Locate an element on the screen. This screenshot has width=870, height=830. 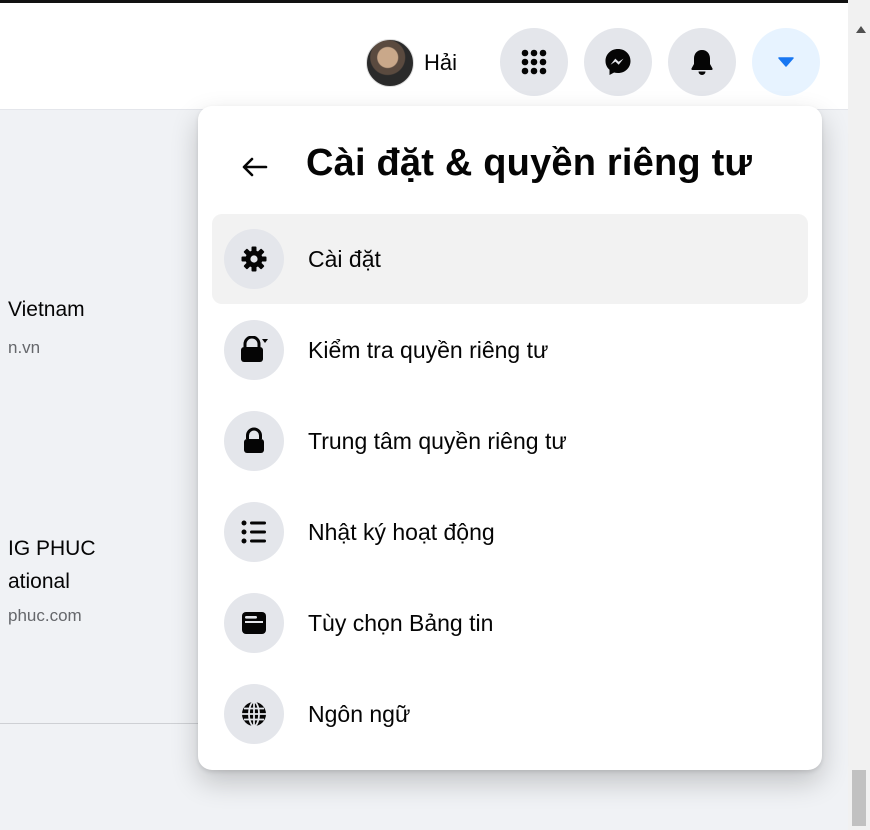
menu-item-label: Cài đặt is located at coordinates (344, 259).